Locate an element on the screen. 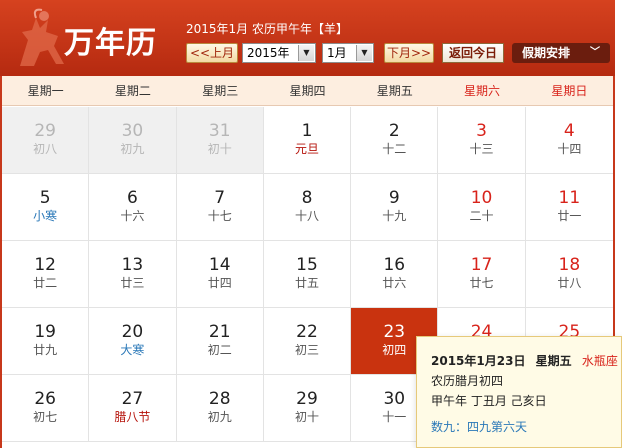 This screenshot has height=448, width=622. lunar-day: 十四 is located at coordinates (569, 149).